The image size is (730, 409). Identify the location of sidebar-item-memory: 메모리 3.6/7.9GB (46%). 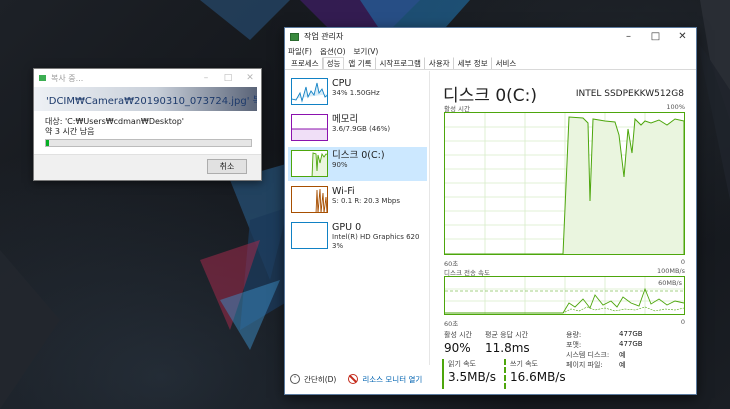
(357, 128).